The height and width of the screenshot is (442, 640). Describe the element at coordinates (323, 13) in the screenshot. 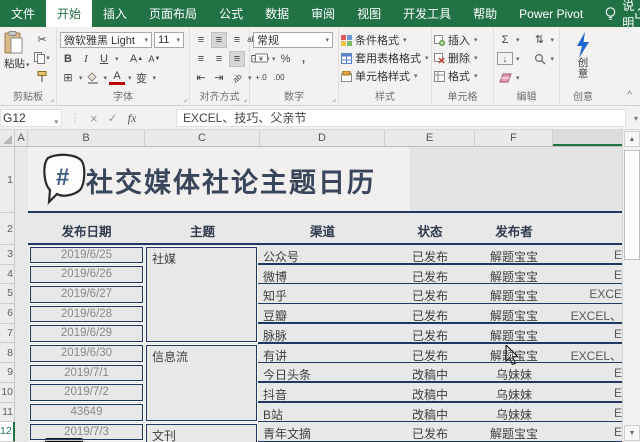

I see `tab-review: 审阅` at that location.